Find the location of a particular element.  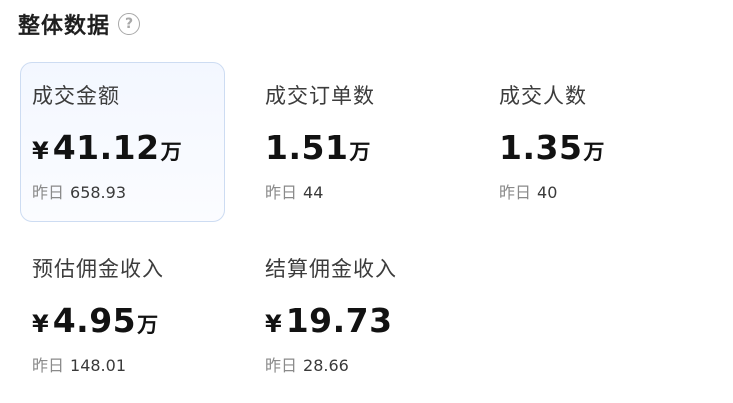

metric-card-buyers: 成交人数 1.35 万 昨日 40 is located at coordinates (589, 142).